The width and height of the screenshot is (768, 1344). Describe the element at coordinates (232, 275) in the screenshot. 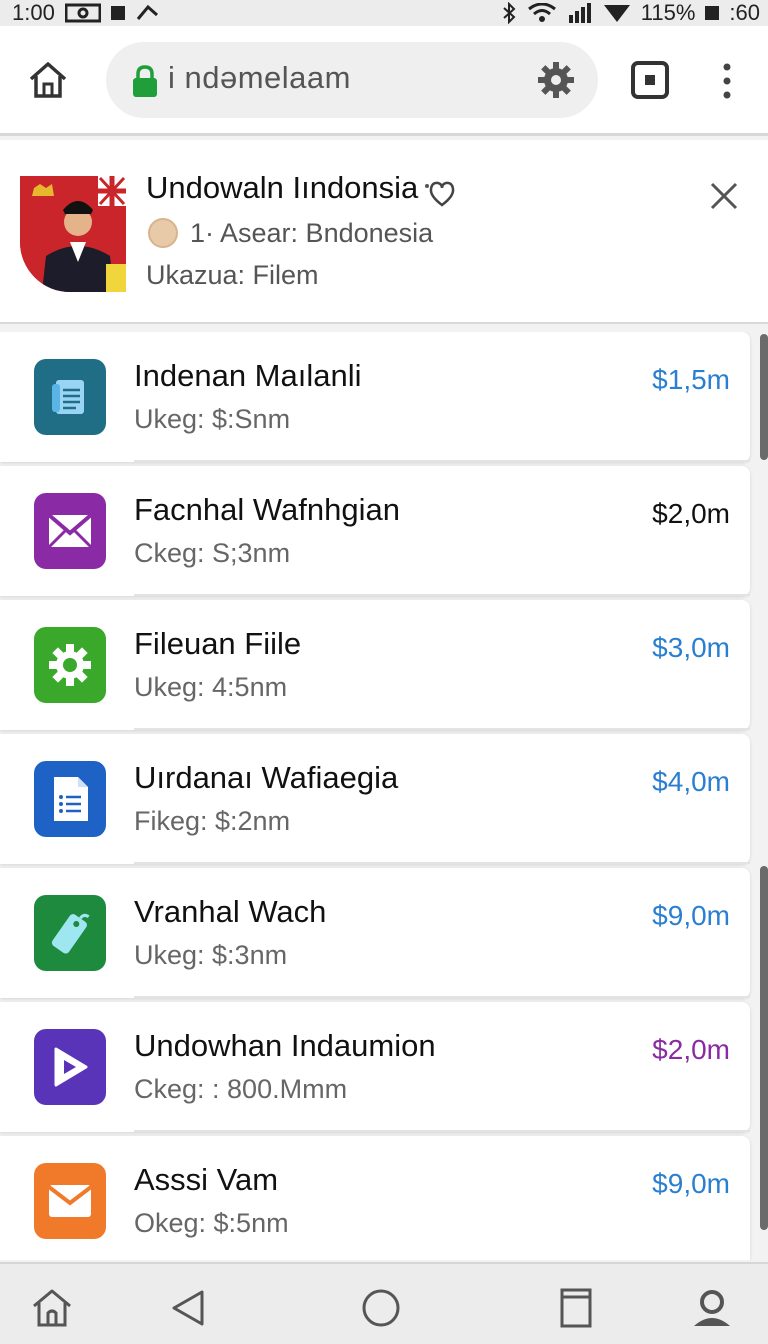

I see `profile-category: Ukazua: Filem` at that location.